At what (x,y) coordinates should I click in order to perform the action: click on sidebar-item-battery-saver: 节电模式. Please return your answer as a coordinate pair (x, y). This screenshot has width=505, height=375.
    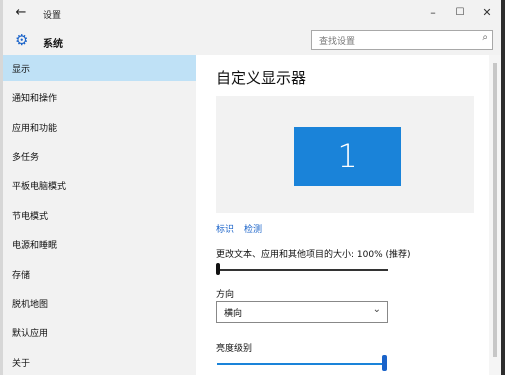
    Looking at the image, I should click on (99, 215).